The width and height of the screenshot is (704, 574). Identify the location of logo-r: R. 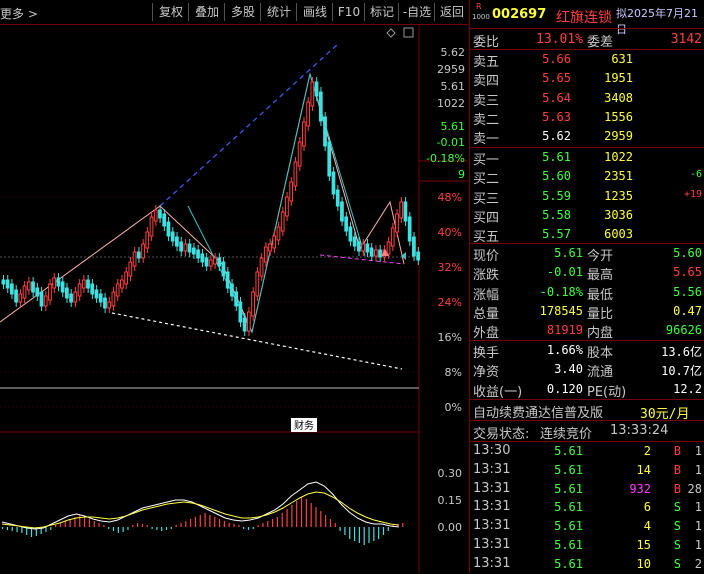
(479, 6).